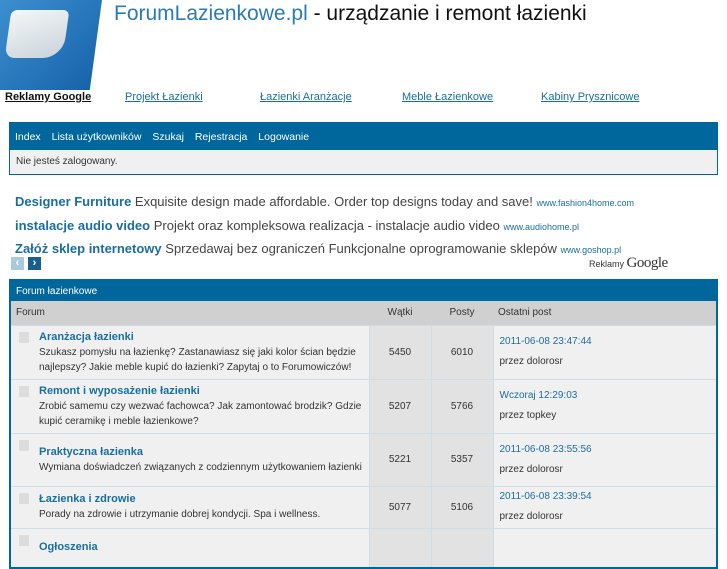  Describe the element at coordinates (400, 352) in the screenshot. I see `thread-count: 5450` at that location.